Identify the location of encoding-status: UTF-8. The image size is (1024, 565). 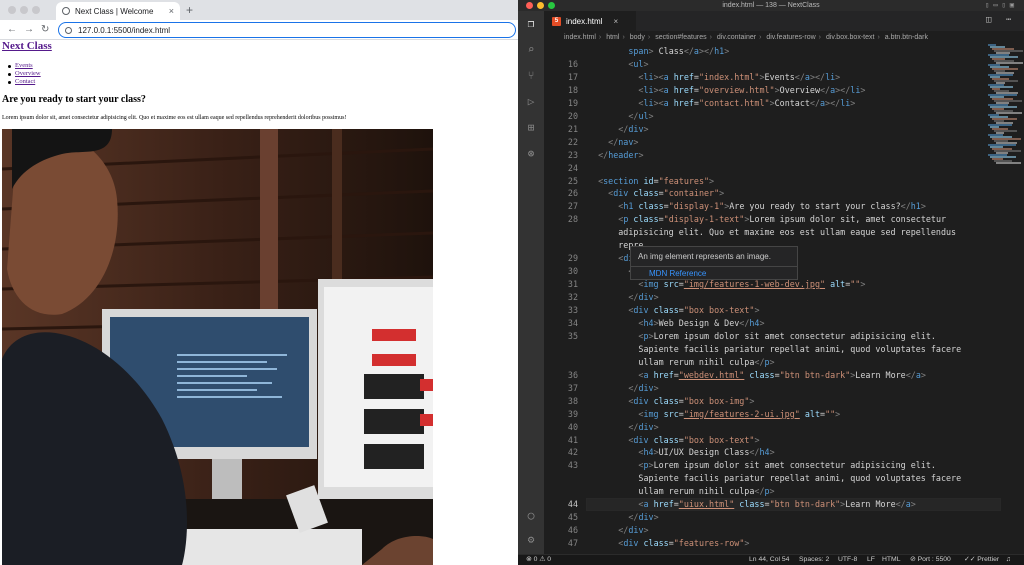
(847, 560).